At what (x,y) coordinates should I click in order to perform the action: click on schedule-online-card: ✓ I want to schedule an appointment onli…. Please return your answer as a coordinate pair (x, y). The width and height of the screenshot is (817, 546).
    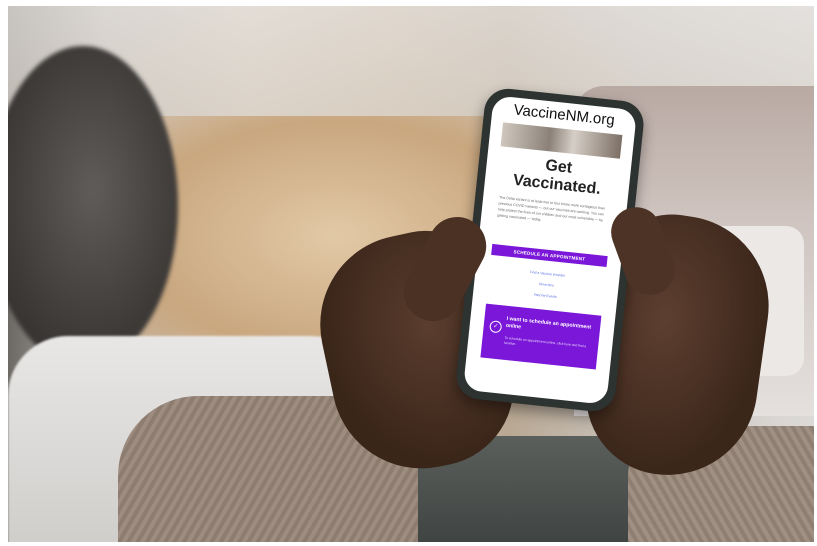
    Looking at the image, I should click on (541, 336).